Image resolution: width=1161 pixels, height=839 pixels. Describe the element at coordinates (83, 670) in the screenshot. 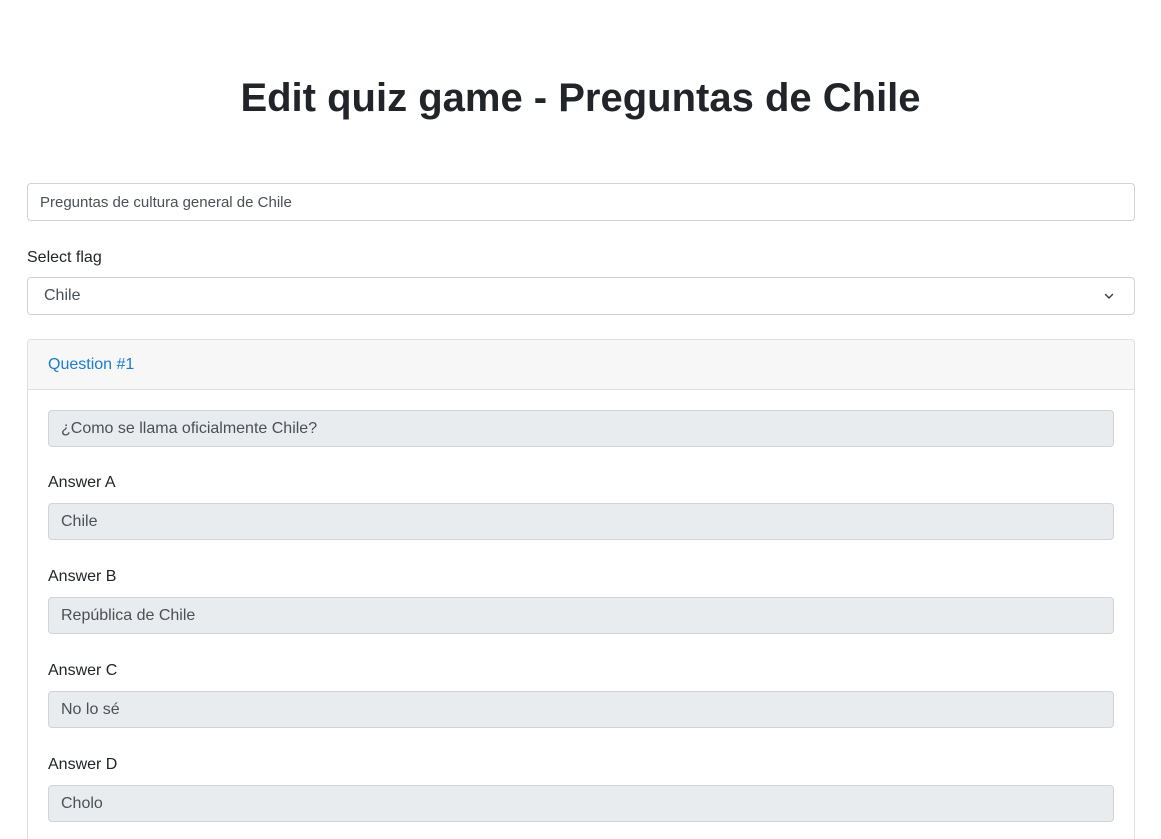

I see `answer-c-label: Answer C` at that location.